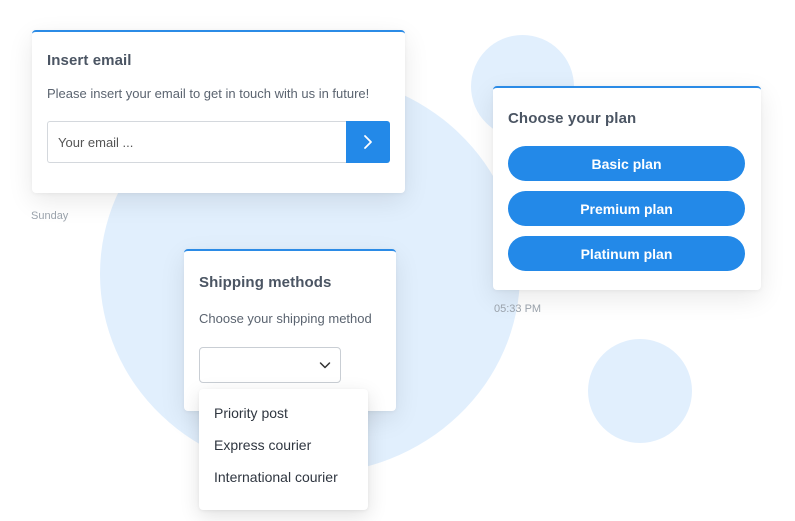 Image resolution: width=795 pixels, height=521 pixels. What do you see at coordinates (626, 208) in the screenshot?
I see `premium-plan-button: Premium plan` at bounding box center [626, 208].